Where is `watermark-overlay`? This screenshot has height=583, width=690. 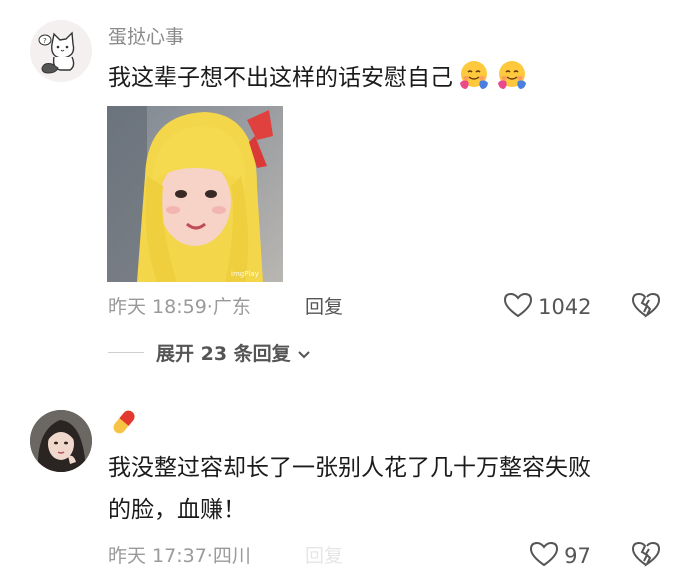 watermark-overlay is located at coordinates (346, 556).